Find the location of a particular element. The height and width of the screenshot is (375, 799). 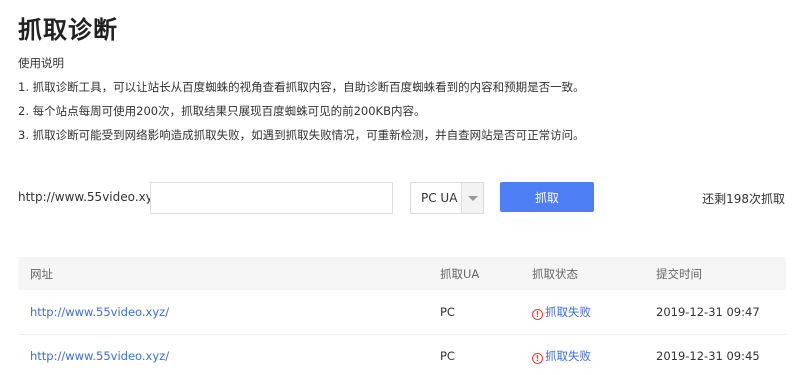

ua-select-arrow-button is located at coordinates (472, 198).